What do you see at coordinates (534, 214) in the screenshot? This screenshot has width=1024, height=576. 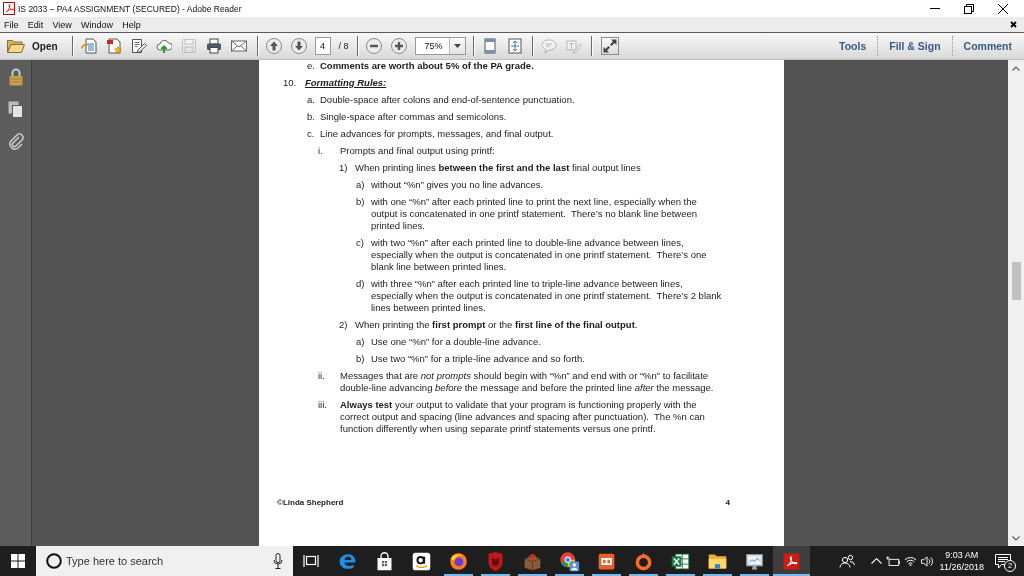 I see `list-item-text: with one “%n” after each printed line to print the next line, especially when the output is concatenated in one printf statement. There’s no blank line between printed lines.` at bounding box center [534, 214].